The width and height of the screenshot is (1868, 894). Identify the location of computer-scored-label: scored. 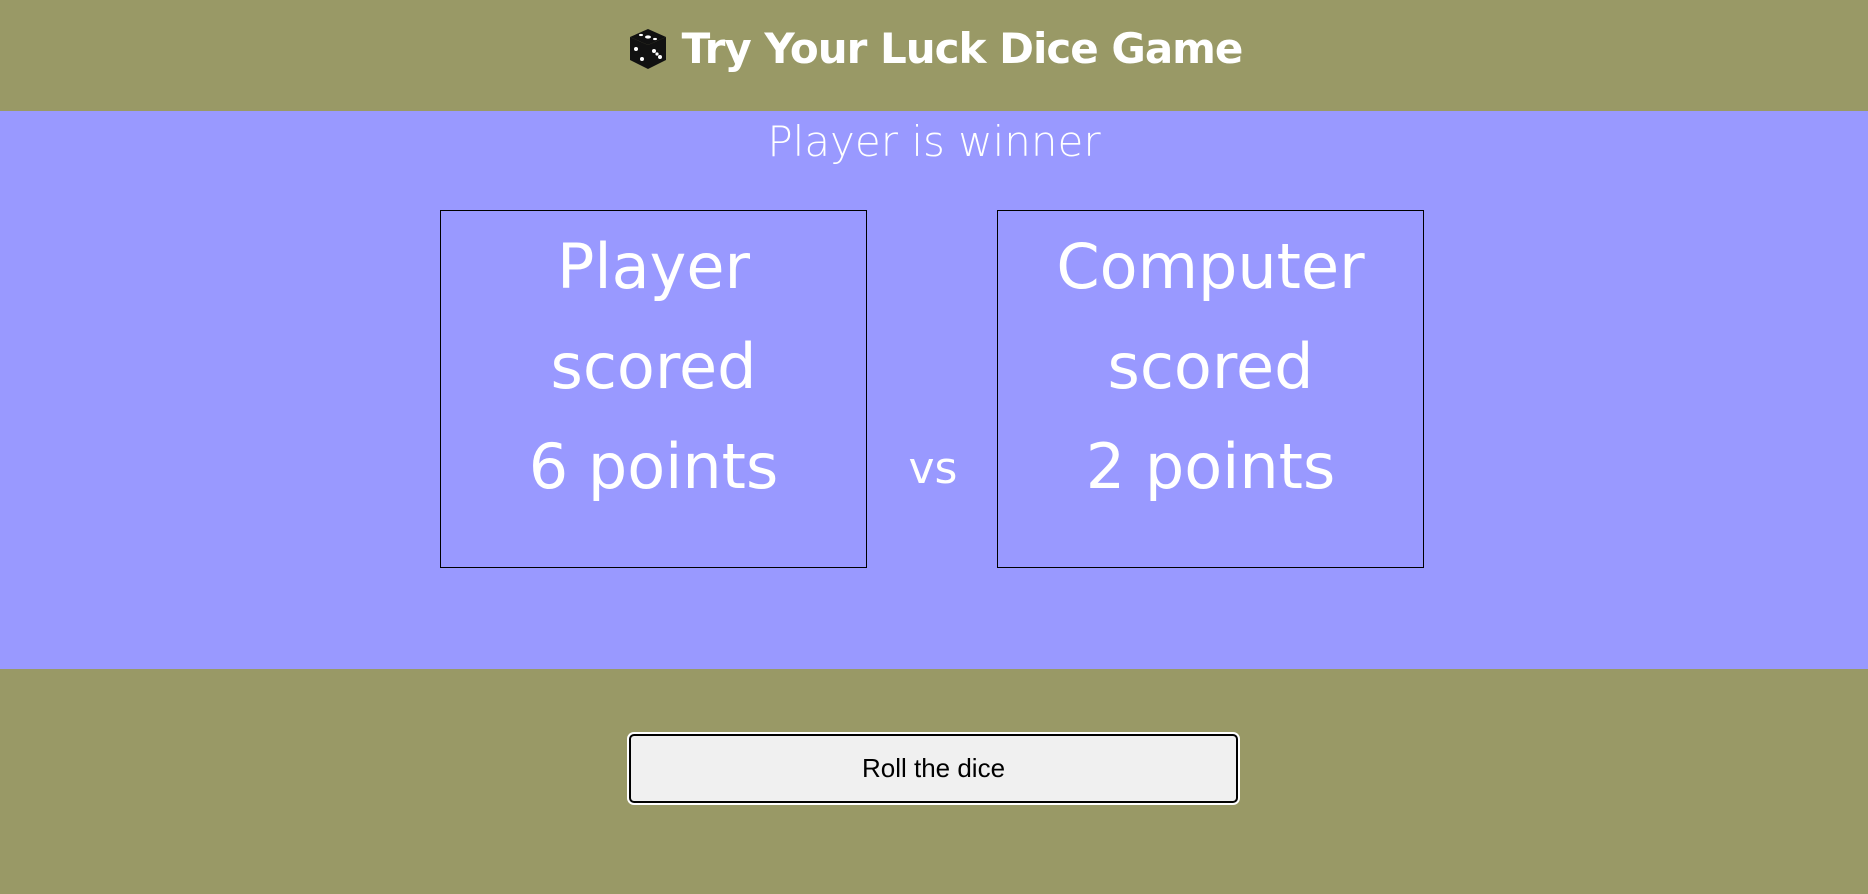
(1210, 366).